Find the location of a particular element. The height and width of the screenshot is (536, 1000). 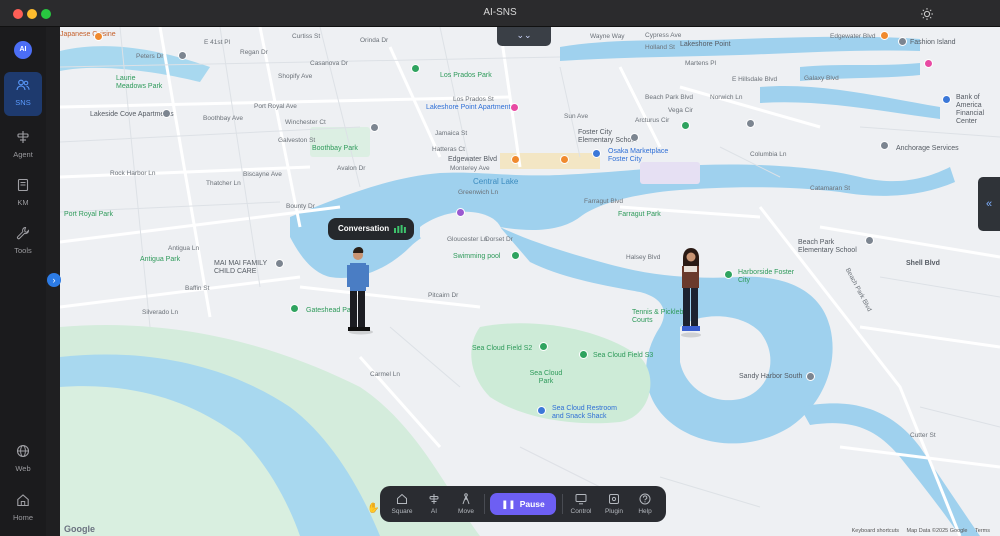

place-label: E Hillsdale Blvd is located at coordinates (755, 79).